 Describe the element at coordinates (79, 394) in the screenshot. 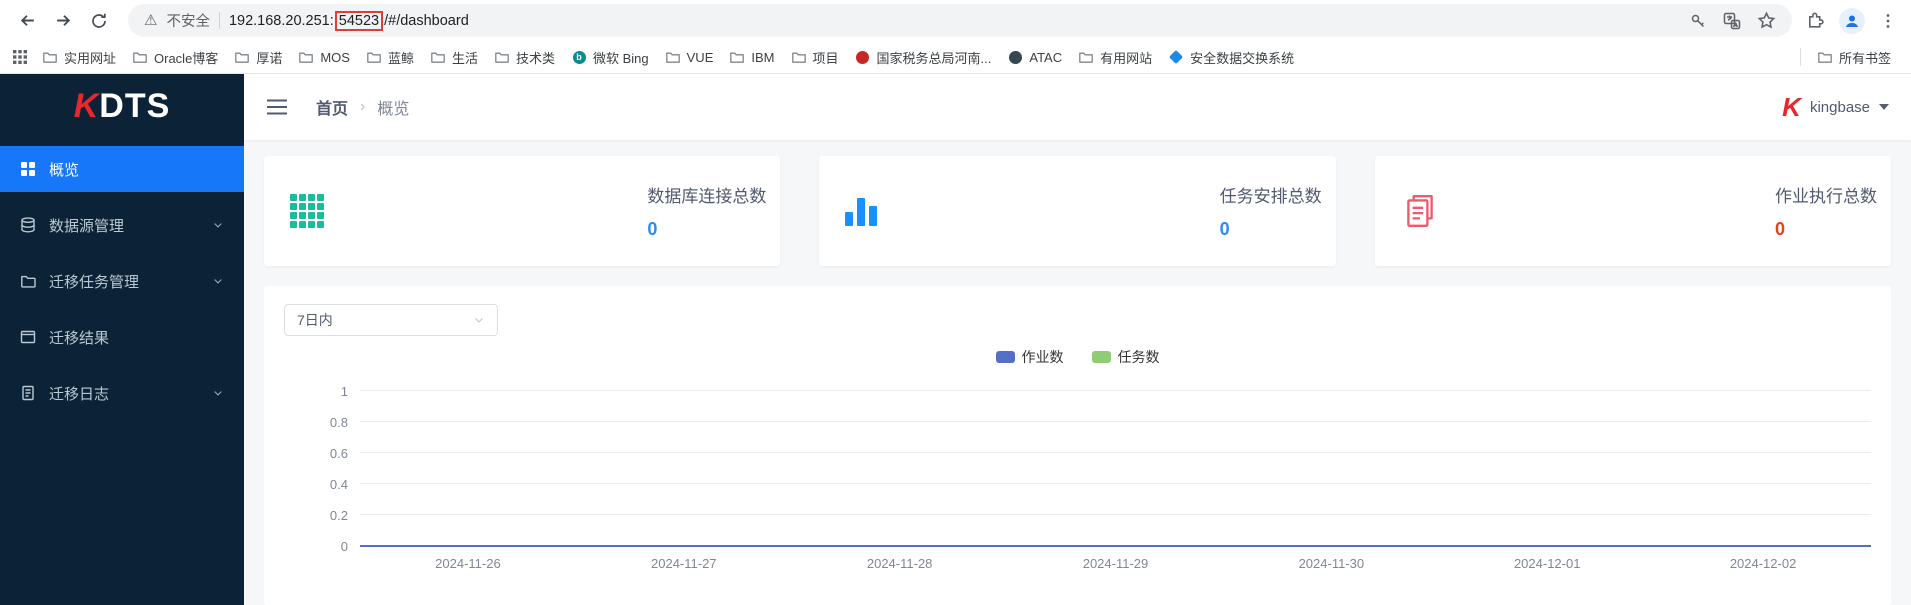

I see `sidebar-item-label: 迁移日志` at that location.